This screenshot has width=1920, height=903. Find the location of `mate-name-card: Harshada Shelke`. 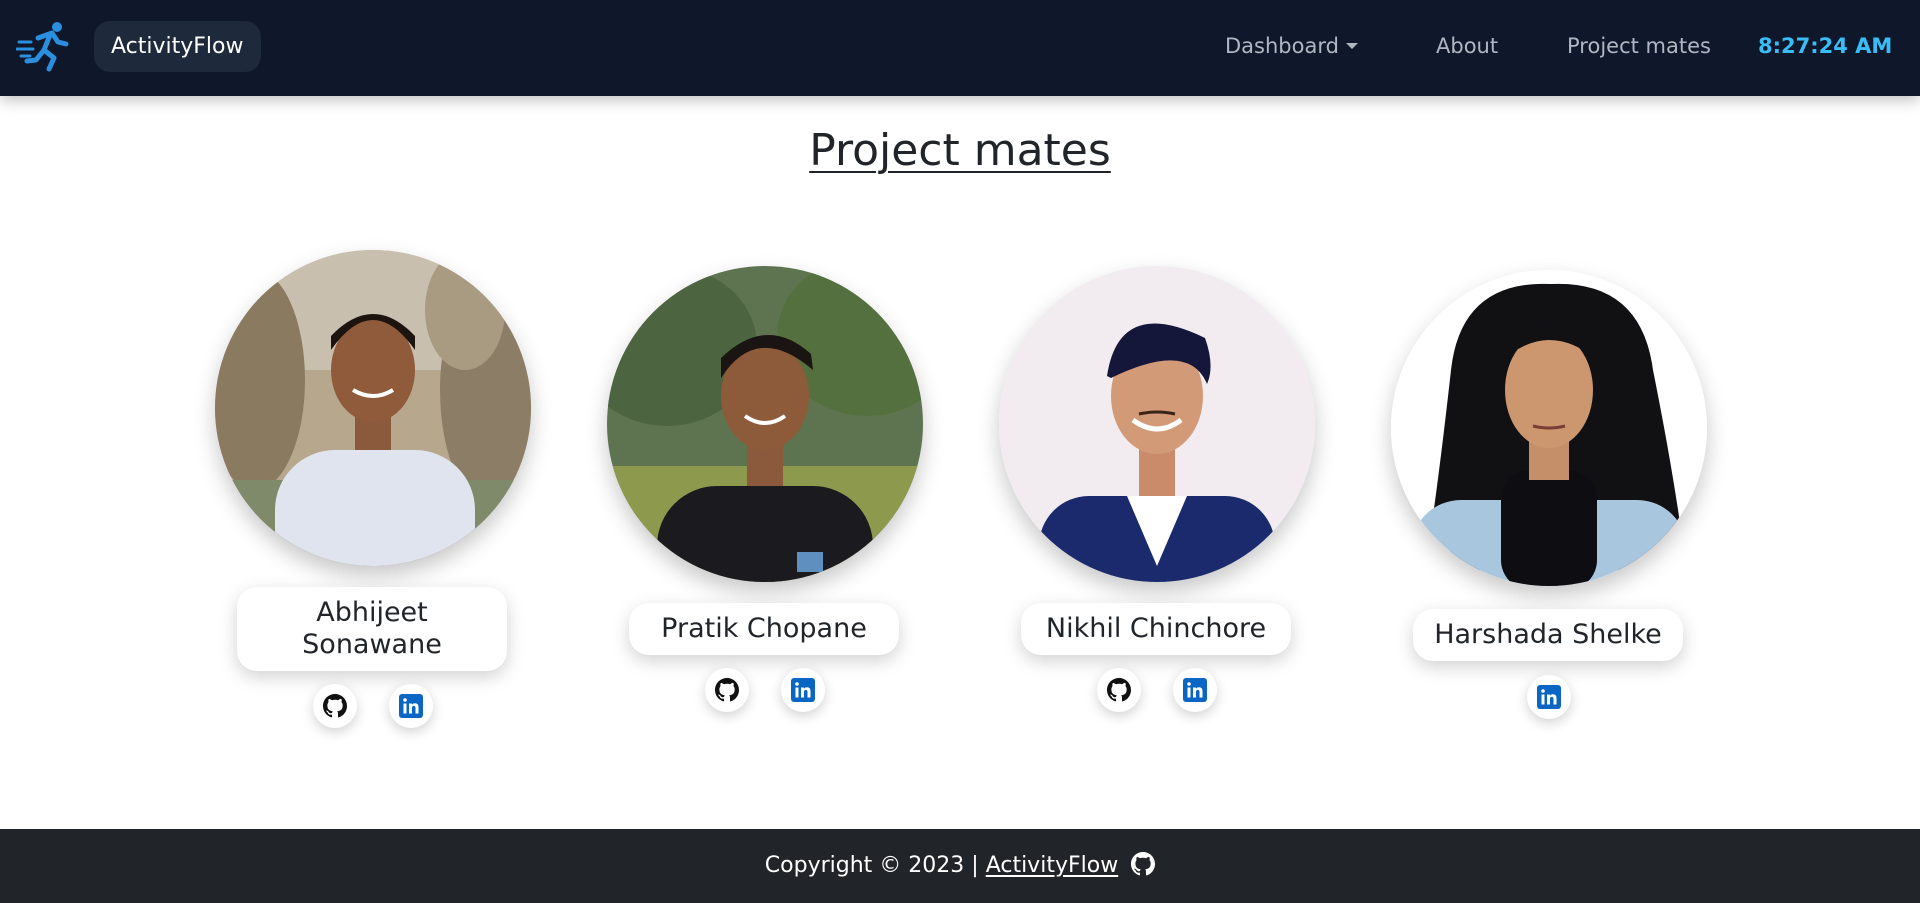

mate-name-card: Harshada Shelke is located at coordinates (1548, 635).